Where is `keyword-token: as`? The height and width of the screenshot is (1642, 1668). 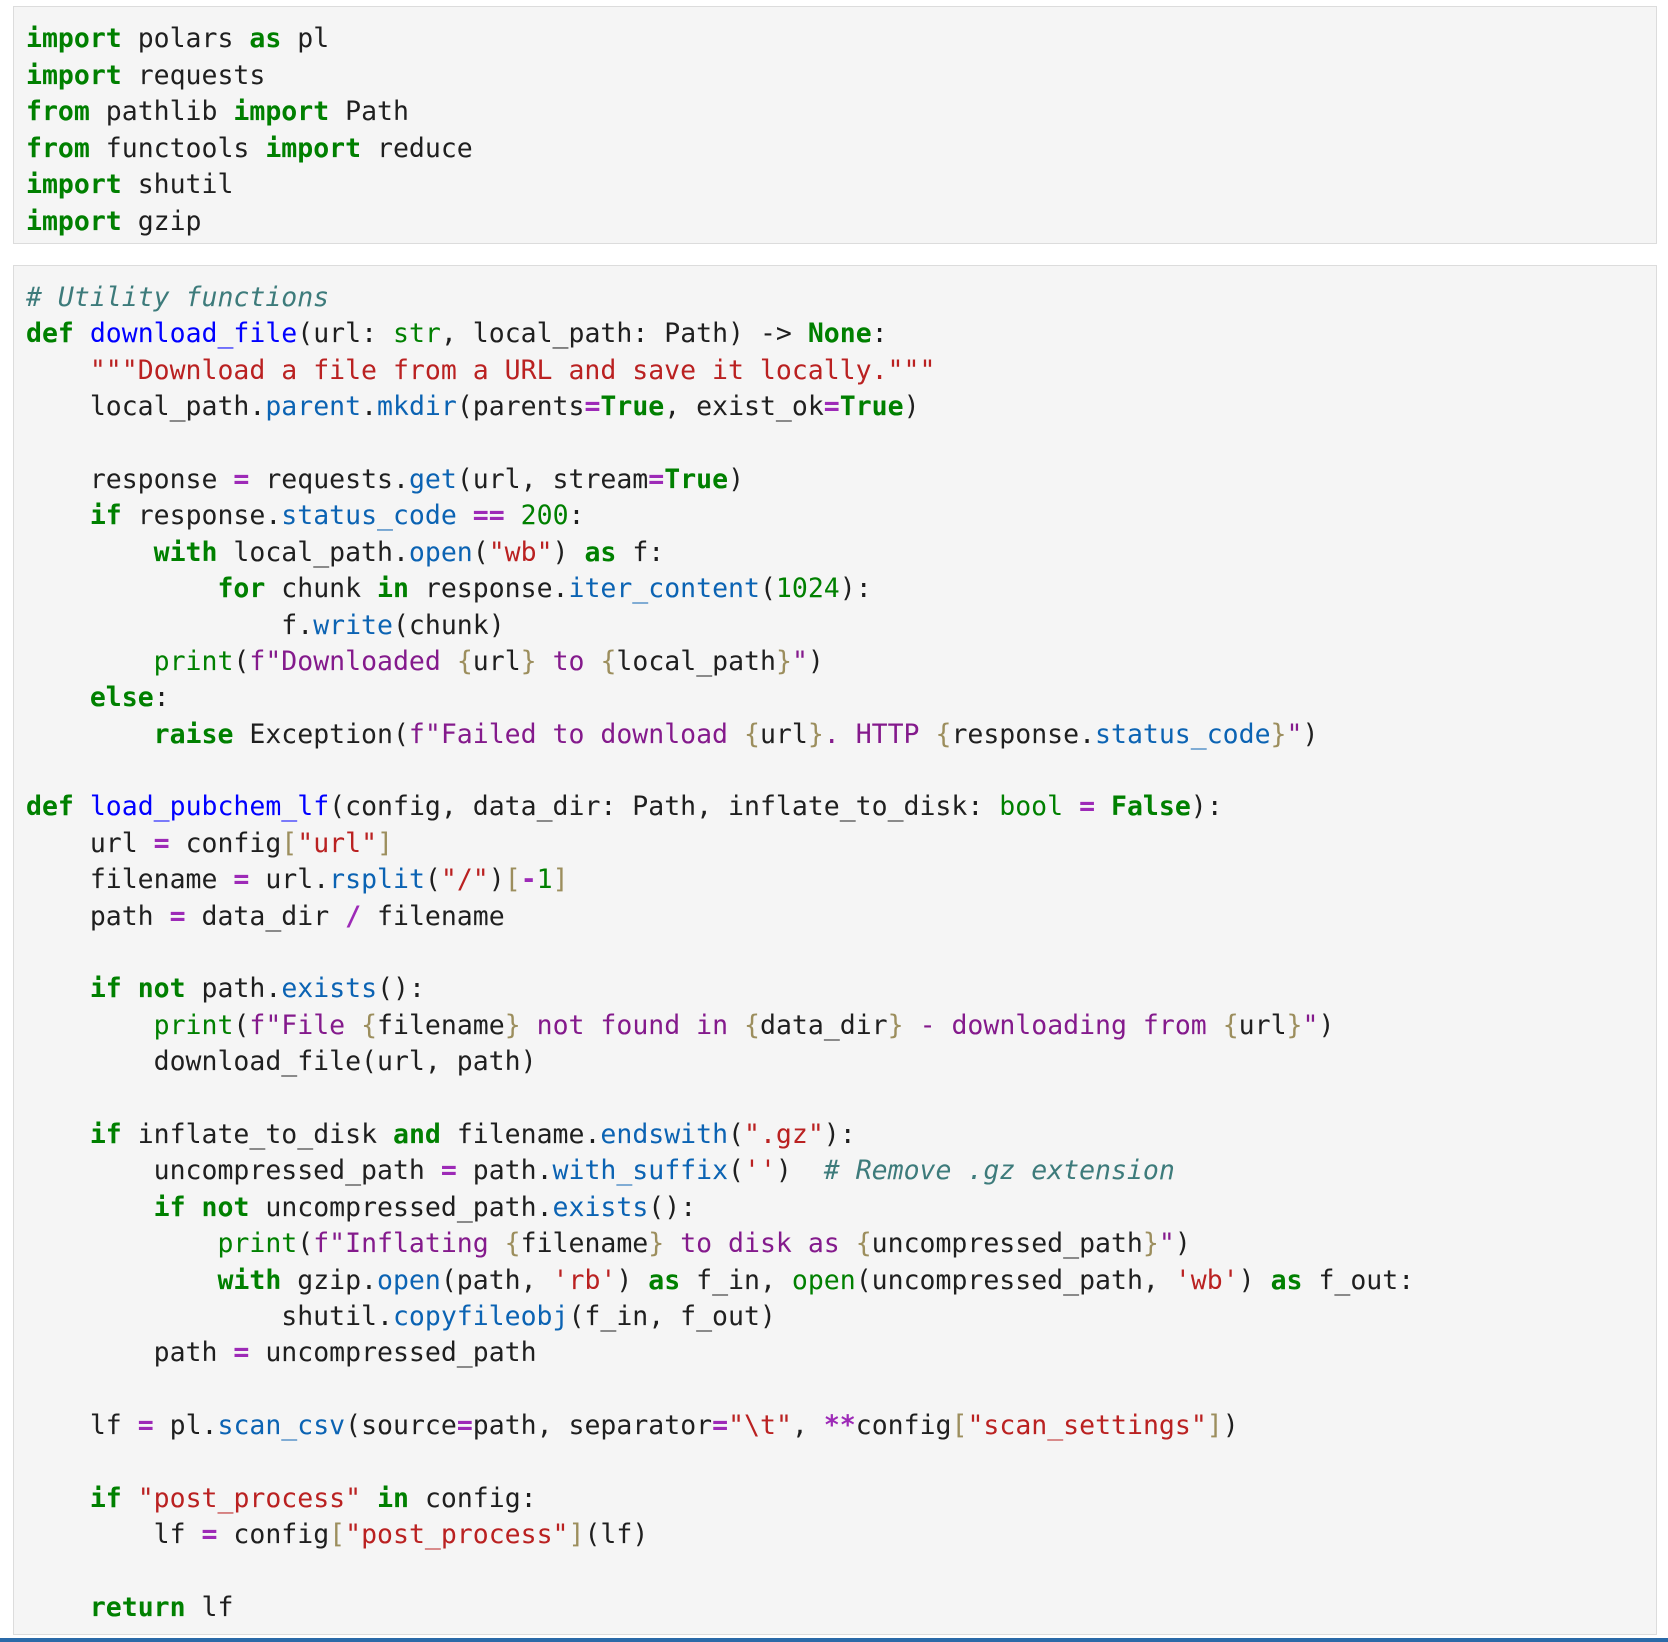 keyword-token: as is located at coordinates (265, 38).